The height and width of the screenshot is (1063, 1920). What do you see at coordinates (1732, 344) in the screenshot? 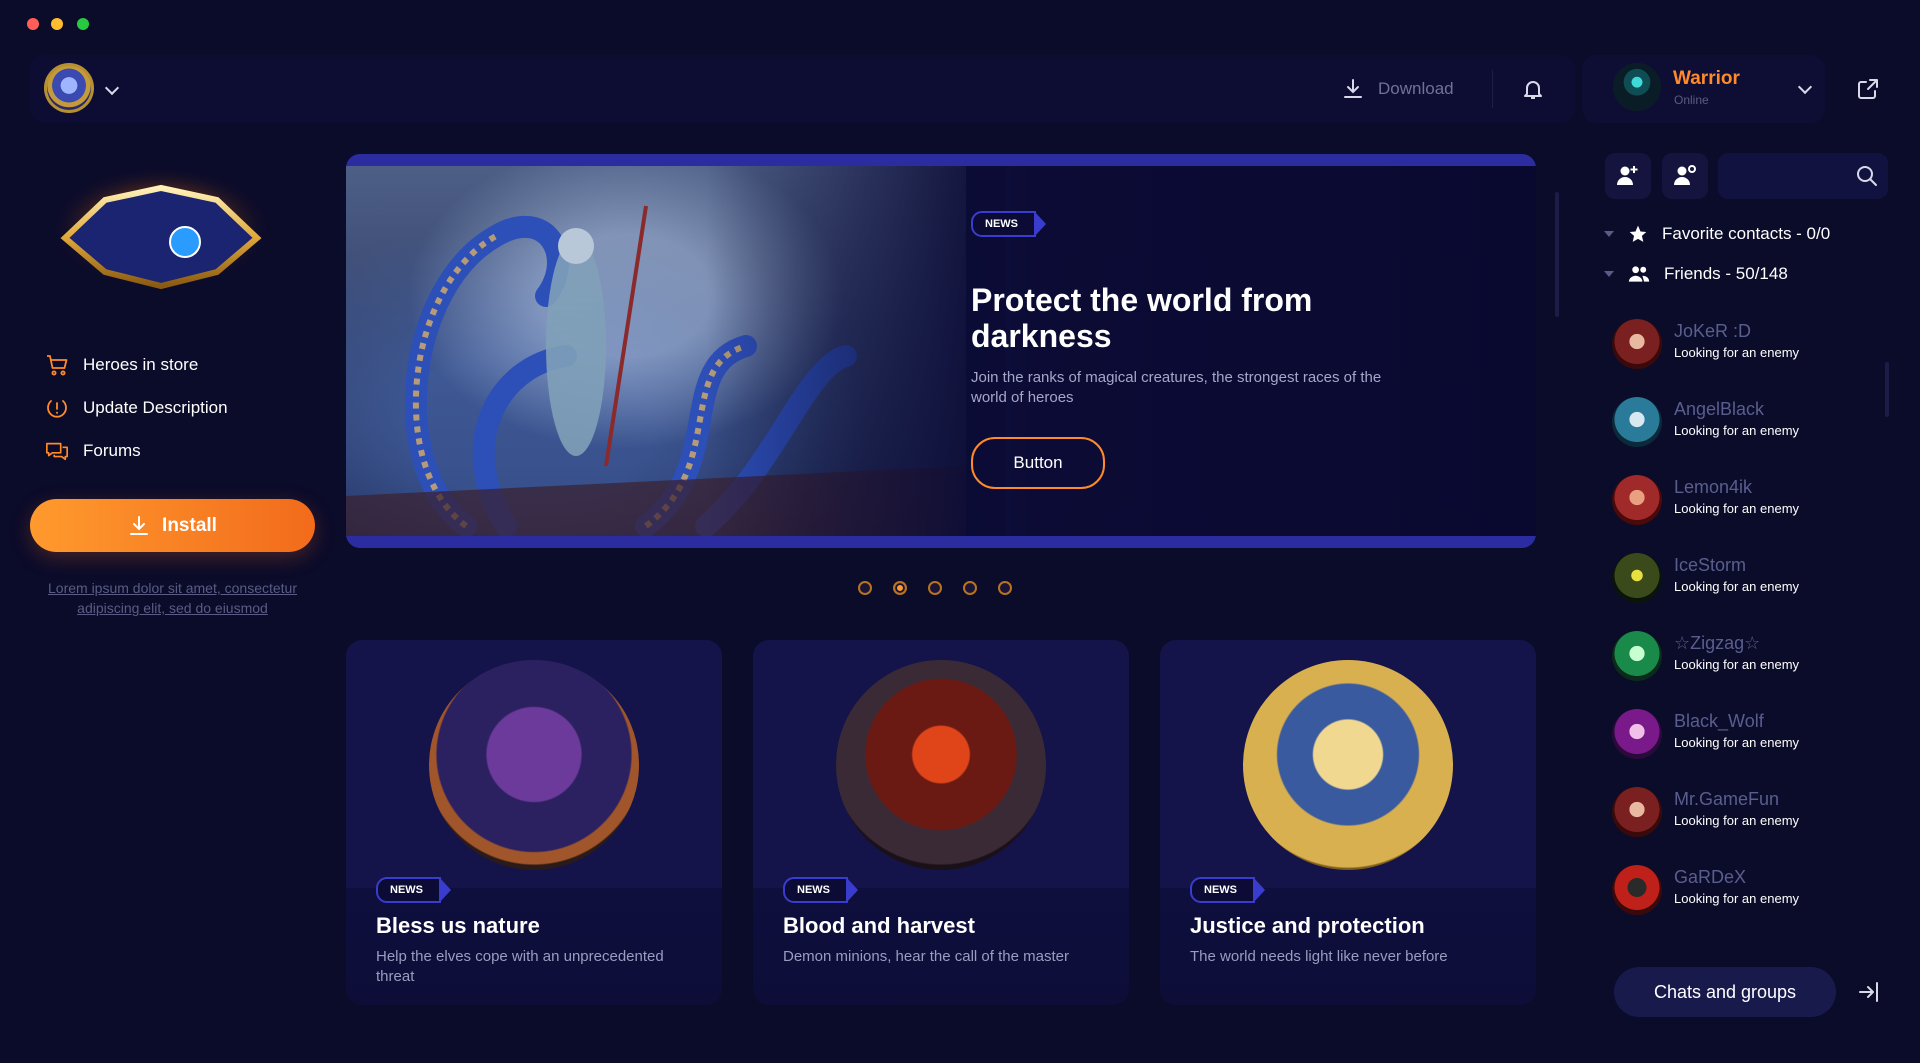
I see `friend-item: JoKeR :D Looking for an enemy` at bounding box center [1732, 344].